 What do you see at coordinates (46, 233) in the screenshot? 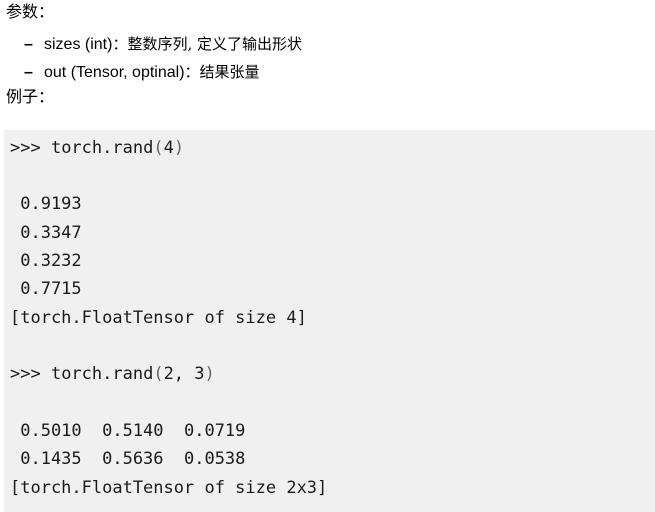
I see `output-value: 0.3347` at bounding box center [46, 233].